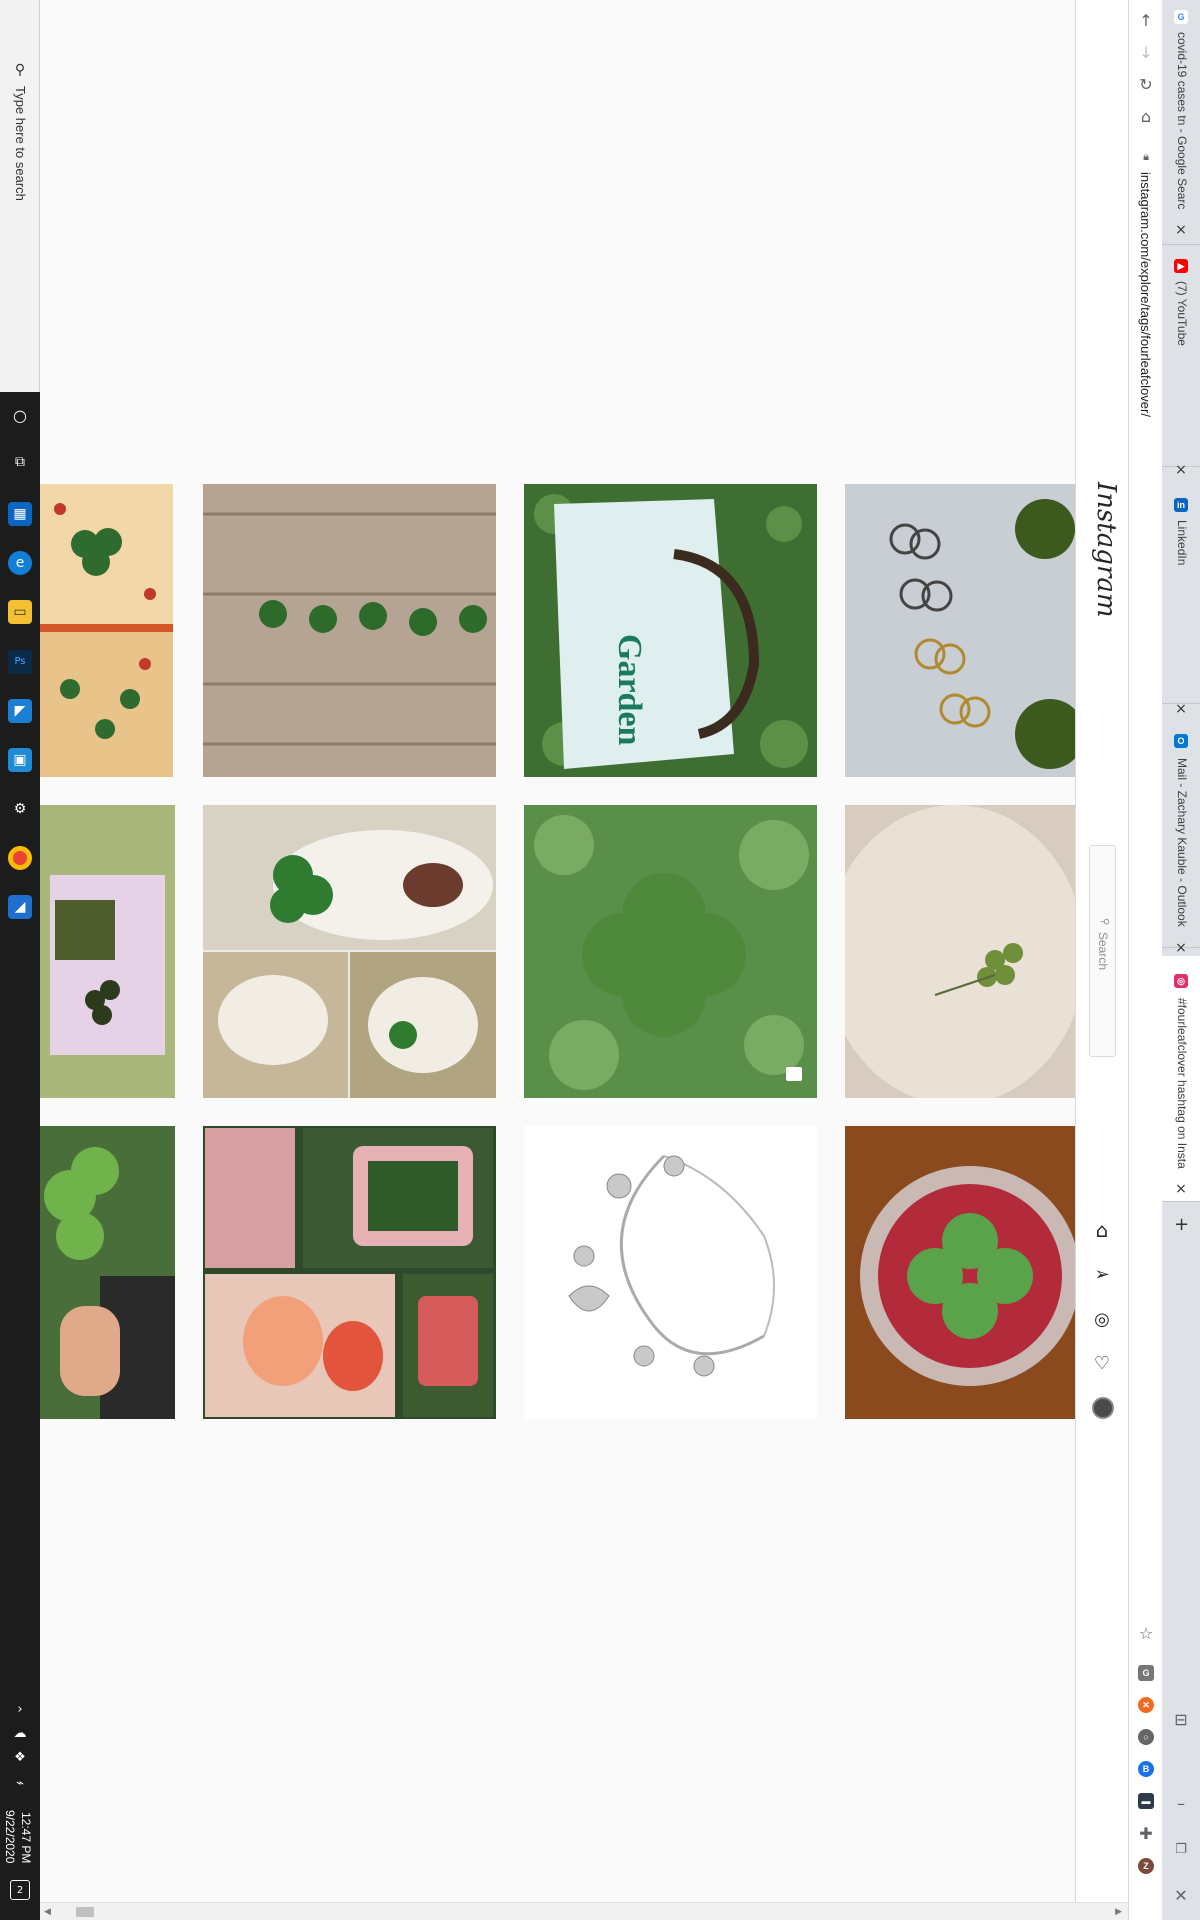 This screenshot has width=1200, height=1920. I want to click on horizontal-scrollbar: ◀ ▶, so click(584, 1911).